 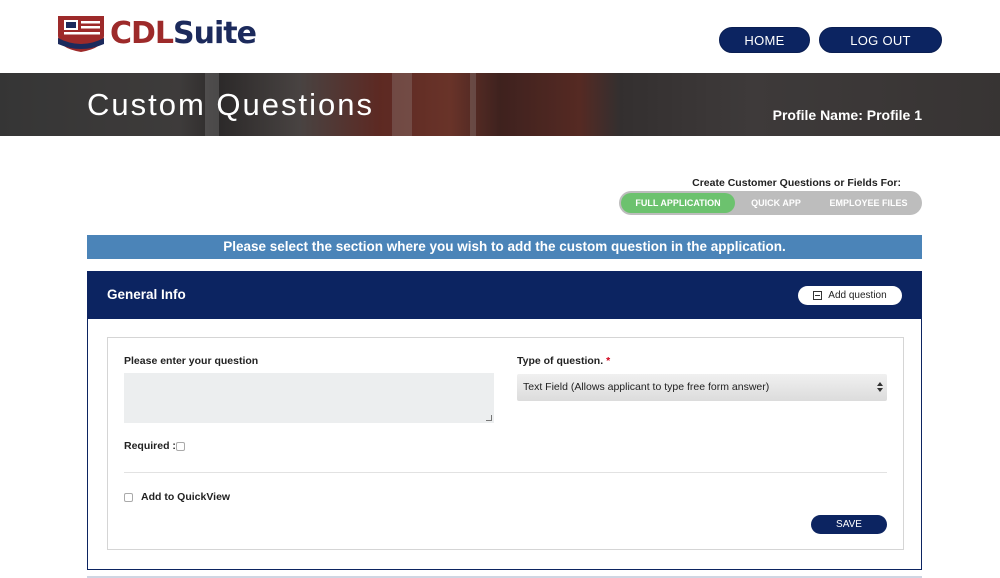 I want to click on required-label: Required :, so click(x=150, y=446).